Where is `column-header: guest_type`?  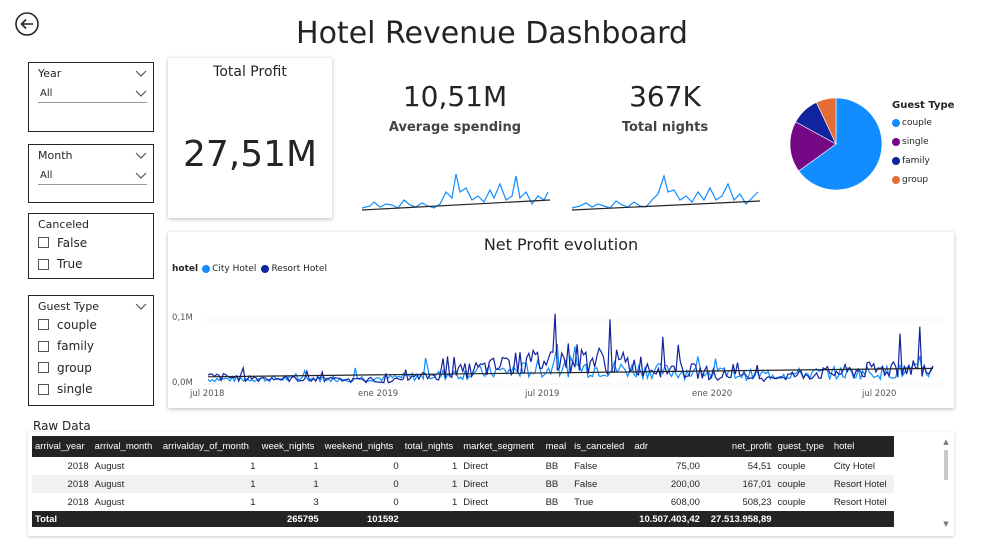 column-header: guest_type is located at coordinates (802, 446).